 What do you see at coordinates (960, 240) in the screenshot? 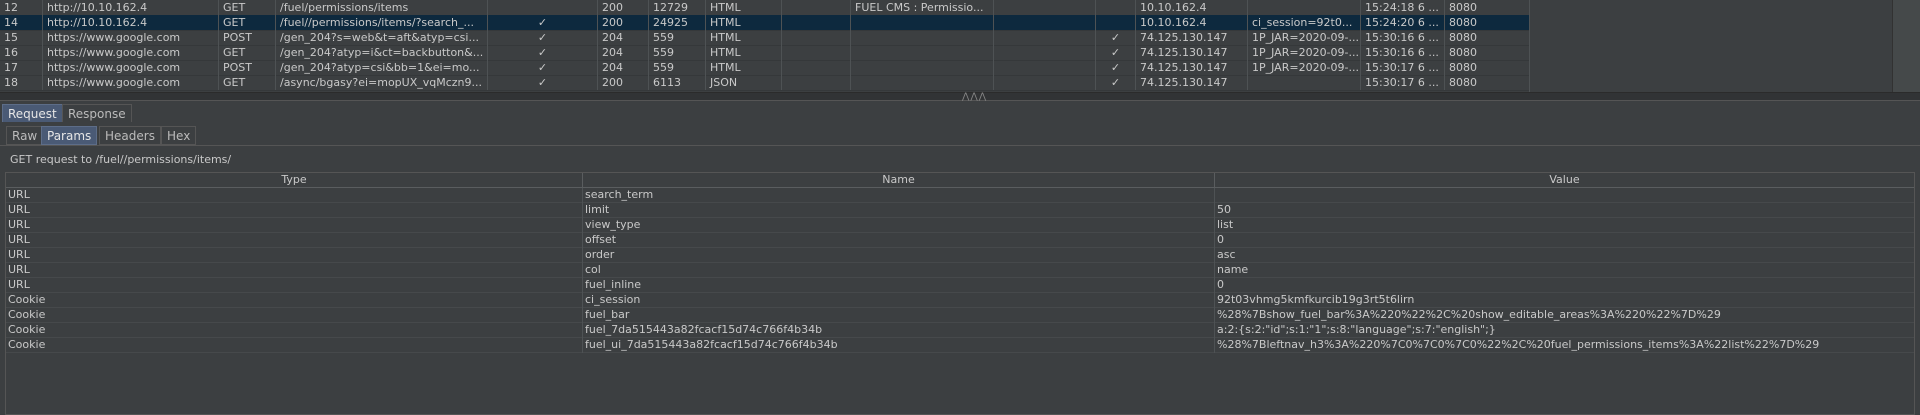
I see `param-row: URL offset 0` at bounding box center [960, 240].